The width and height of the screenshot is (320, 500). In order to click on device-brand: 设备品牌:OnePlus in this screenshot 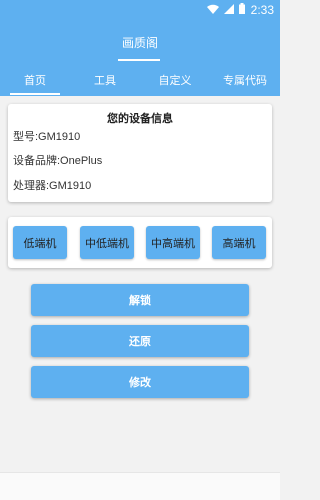, I will do `click(58, 161)`.